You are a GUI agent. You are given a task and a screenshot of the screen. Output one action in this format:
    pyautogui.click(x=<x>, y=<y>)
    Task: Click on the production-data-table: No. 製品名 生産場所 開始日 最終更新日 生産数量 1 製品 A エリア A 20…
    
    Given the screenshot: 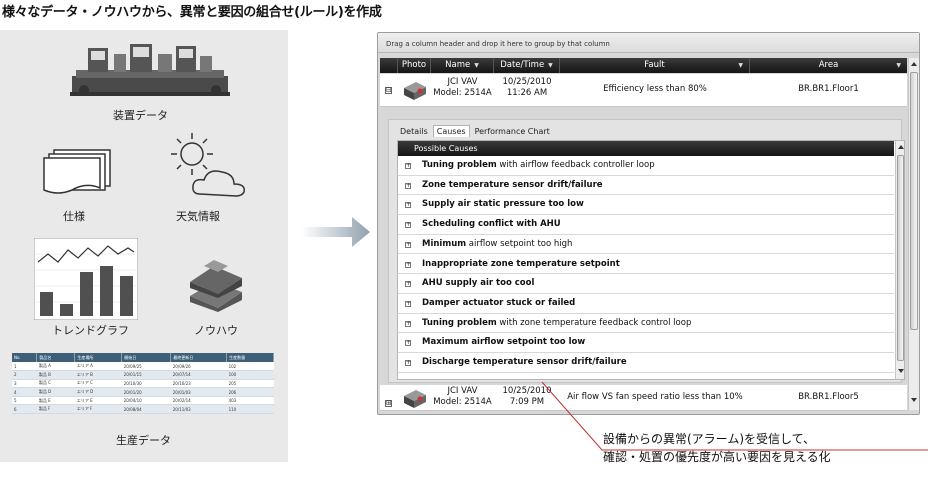 What is the action you would take?
    pyautogui.click(x=143, y=384)
    